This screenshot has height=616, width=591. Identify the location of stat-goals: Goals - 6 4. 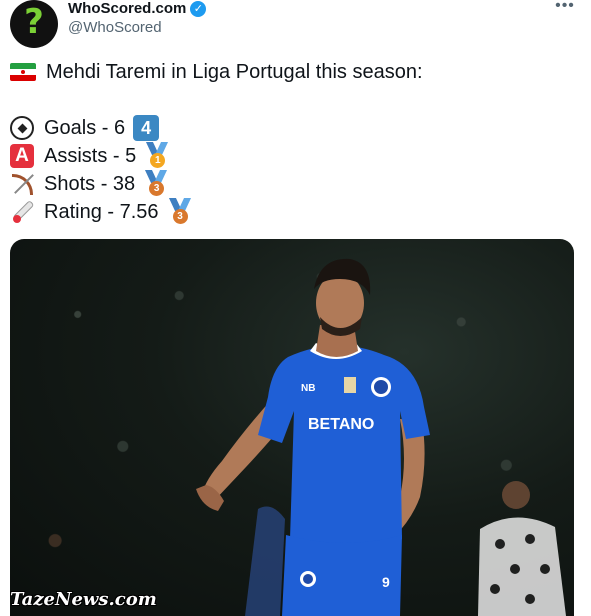
(85, 128).